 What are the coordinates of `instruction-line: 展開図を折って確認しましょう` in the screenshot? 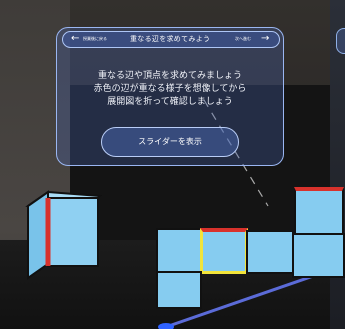 It's located at (170, 102).